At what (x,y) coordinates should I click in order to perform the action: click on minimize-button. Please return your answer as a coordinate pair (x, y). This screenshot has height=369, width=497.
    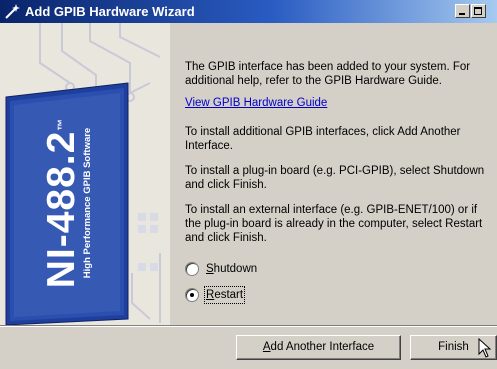
    Looking at the image, I should click on (462, 11).